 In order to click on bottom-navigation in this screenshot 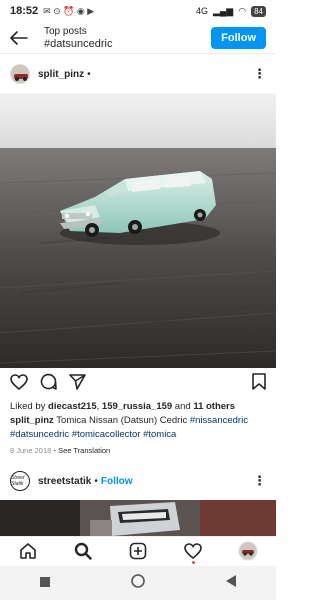, I will do `click(138, 550)`.